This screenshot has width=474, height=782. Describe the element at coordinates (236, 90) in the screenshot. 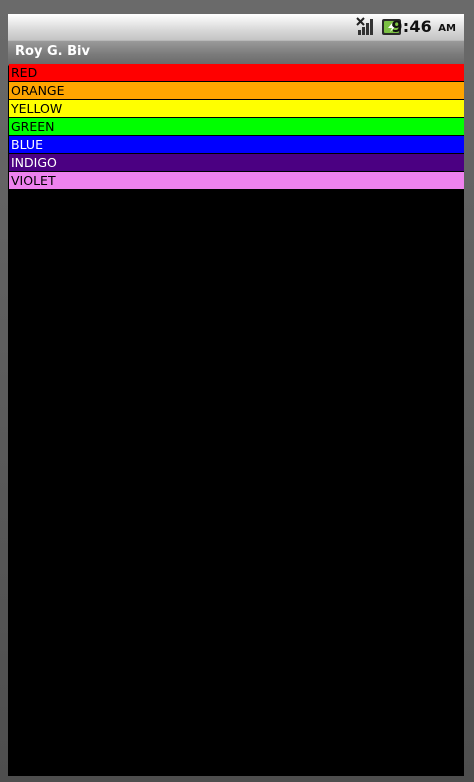

I see `color-list-item-orange: ORANGE` at that location.